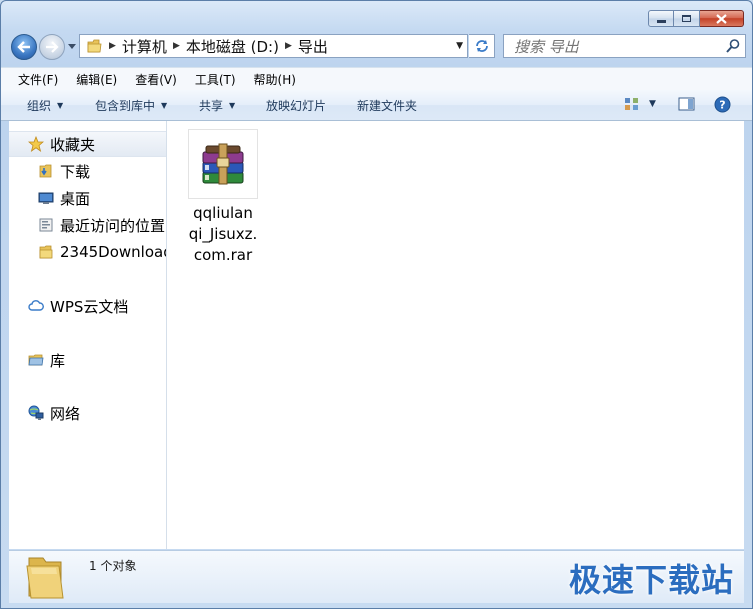  I want to click on minimize-icon, so click(661, 21).